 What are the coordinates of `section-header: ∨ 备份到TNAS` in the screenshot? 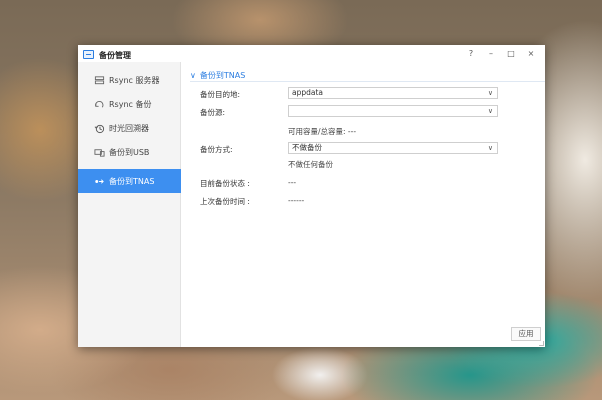 It's located at (217, 75).